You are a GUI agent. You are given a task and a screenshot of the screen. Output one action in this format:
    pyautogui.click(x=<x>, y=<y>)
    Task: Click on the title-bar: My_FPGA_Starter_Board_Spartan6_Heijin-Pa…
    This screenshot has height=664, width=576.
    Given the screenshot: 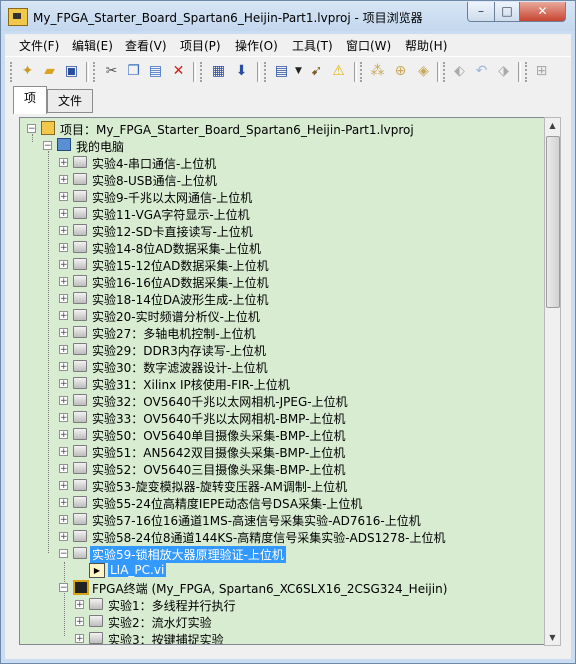 What is the action you would take?
    pyautogui.click(x=288, y=16)
    